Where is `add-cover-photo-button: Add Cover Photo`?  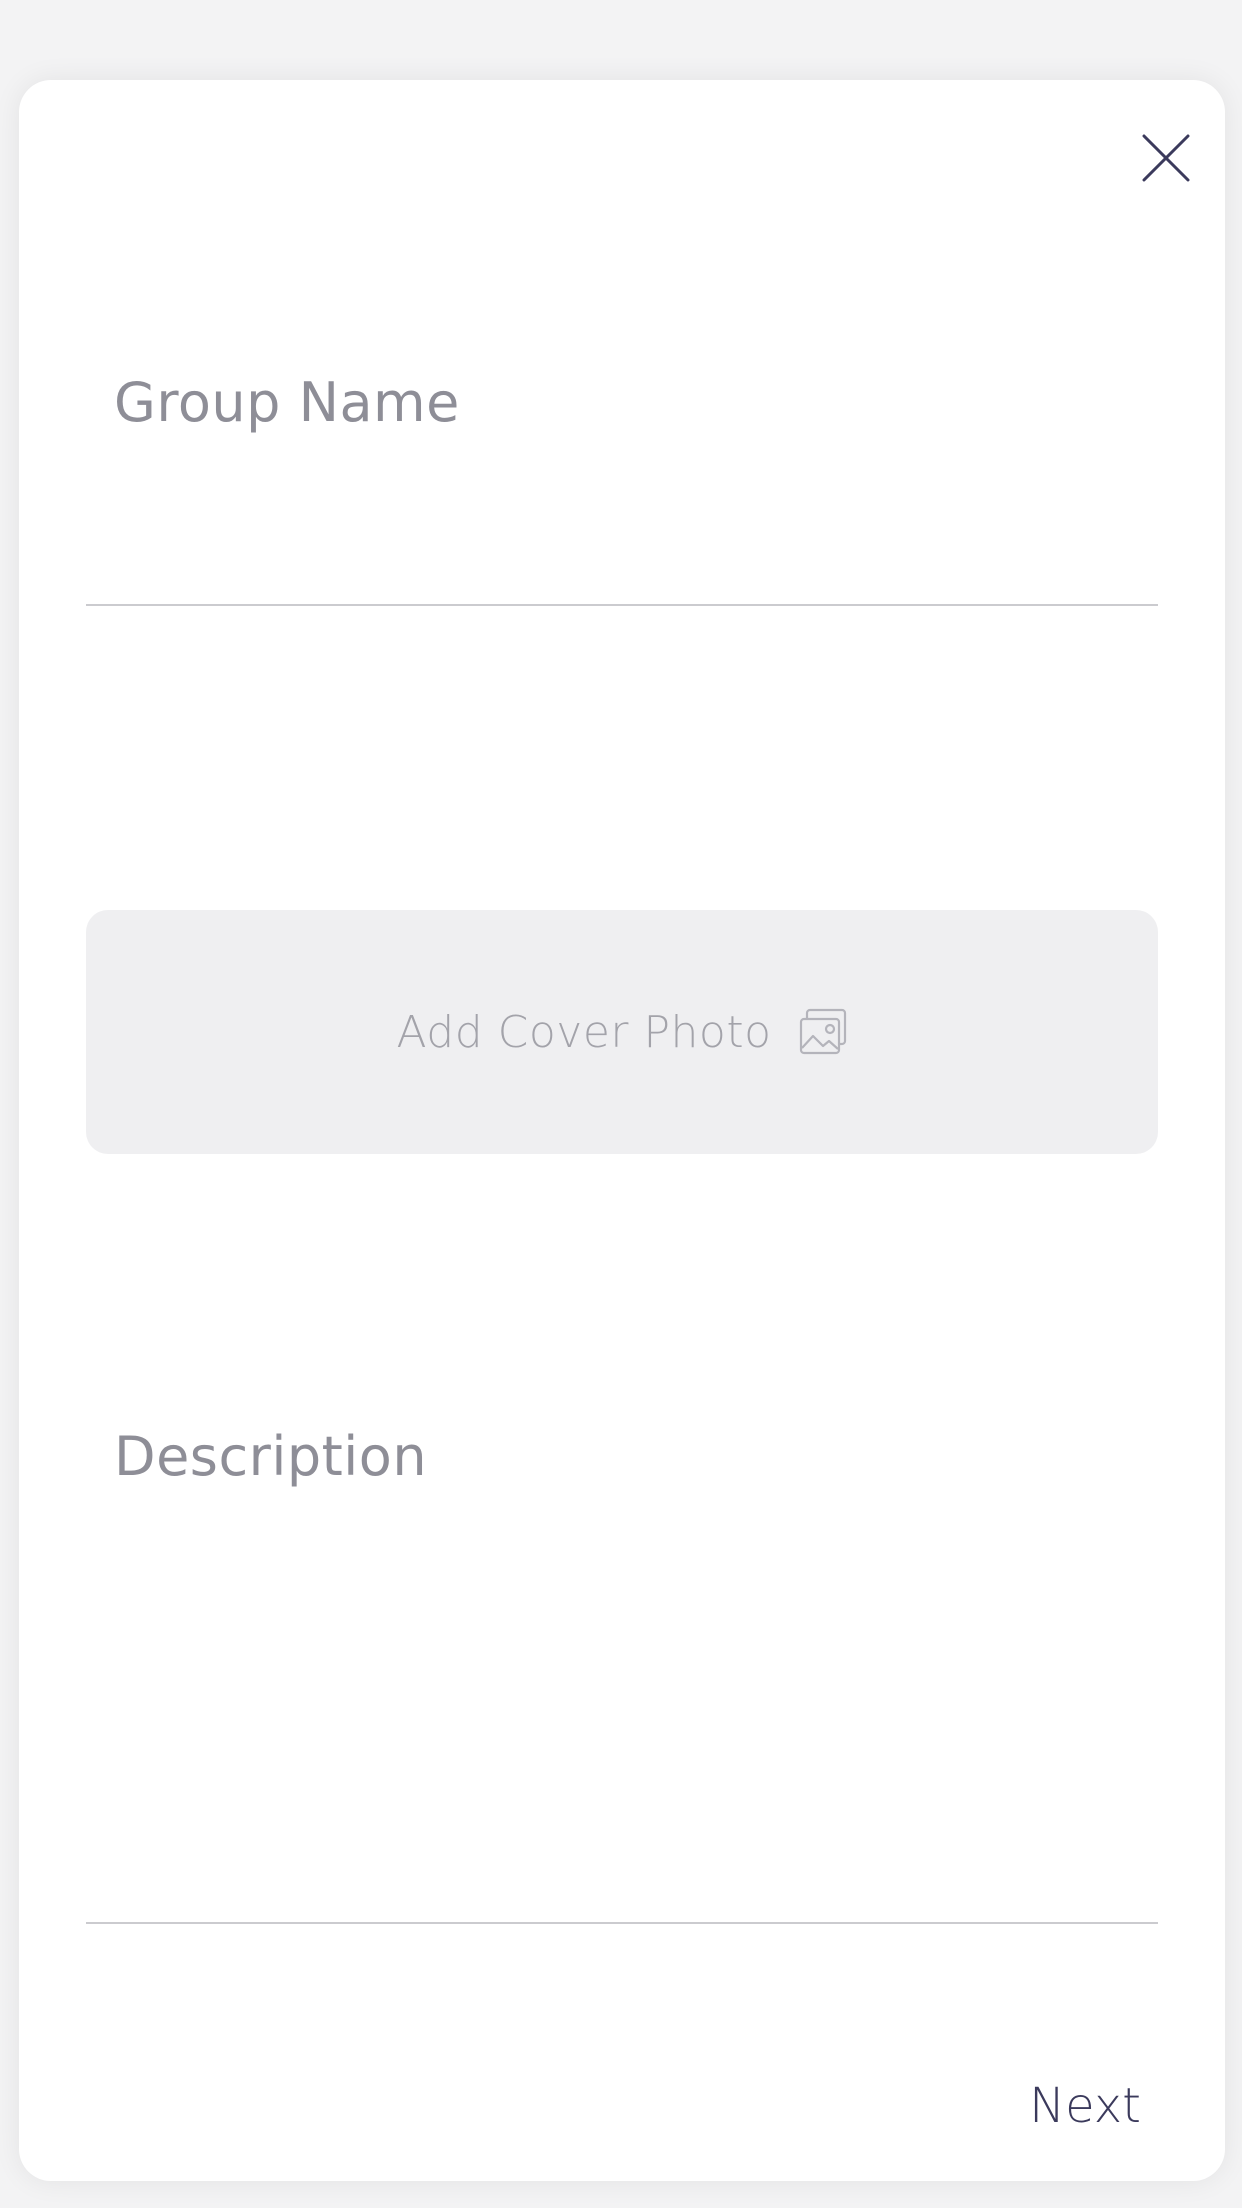
add-cover-photo-button: Add Cover Photo is located at coordinates (622, 1032).